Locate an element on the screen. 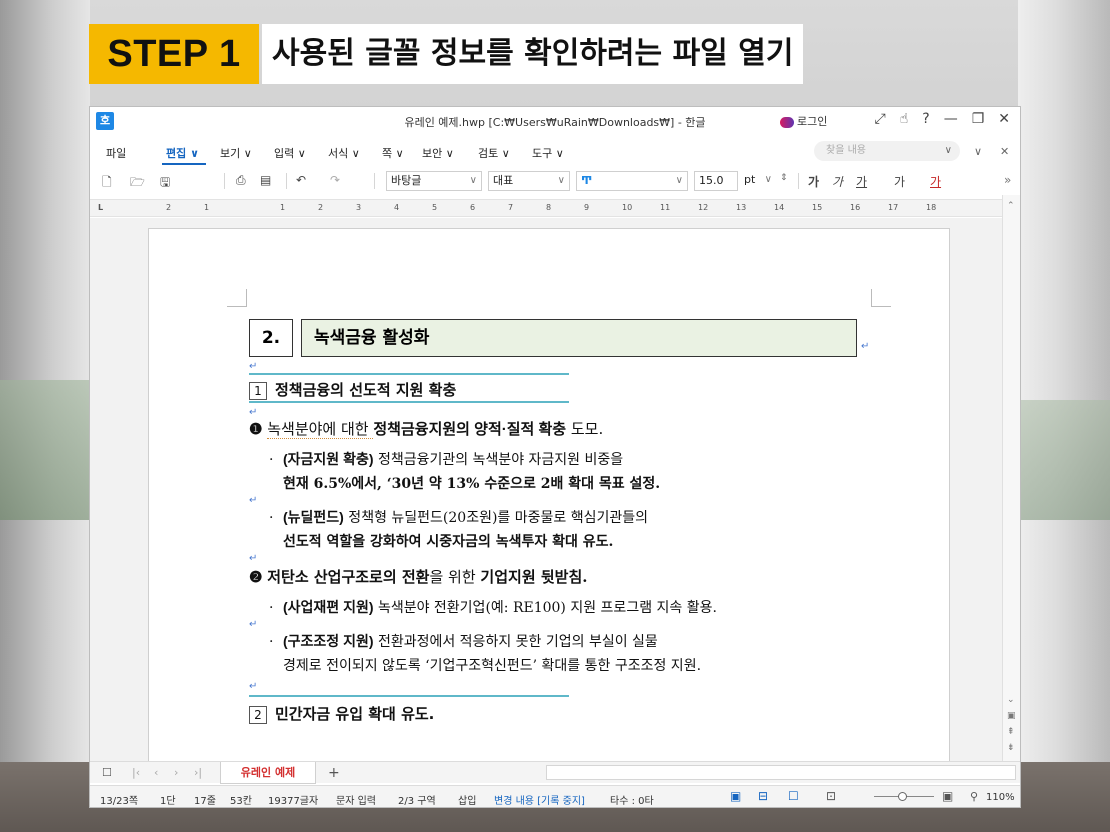 The width and height of the screenshot is (1110, 832). paragraph-mark-icon: ↵ is located at coordinates (253, 366).